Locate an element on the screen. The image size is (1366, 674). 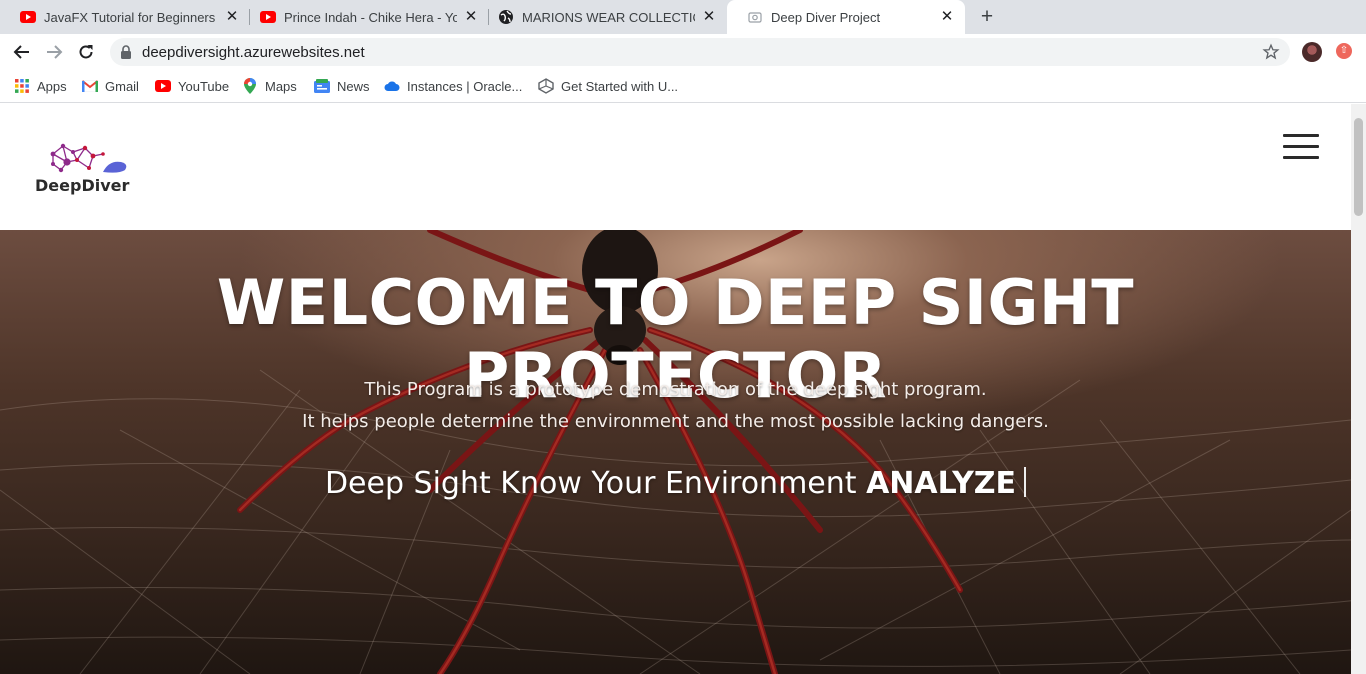
tagline-typed-word: ANALYZE is located at coordinates (941, 483).